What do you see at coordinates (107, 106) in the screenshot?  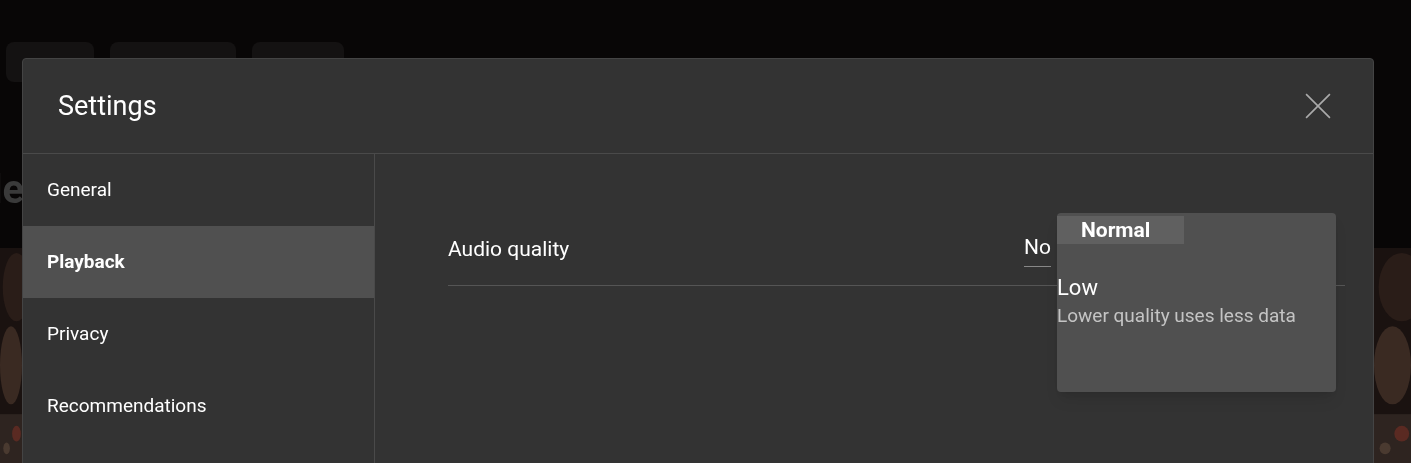 I see `dialog-title: Settings` at bounding box center [107, 106].